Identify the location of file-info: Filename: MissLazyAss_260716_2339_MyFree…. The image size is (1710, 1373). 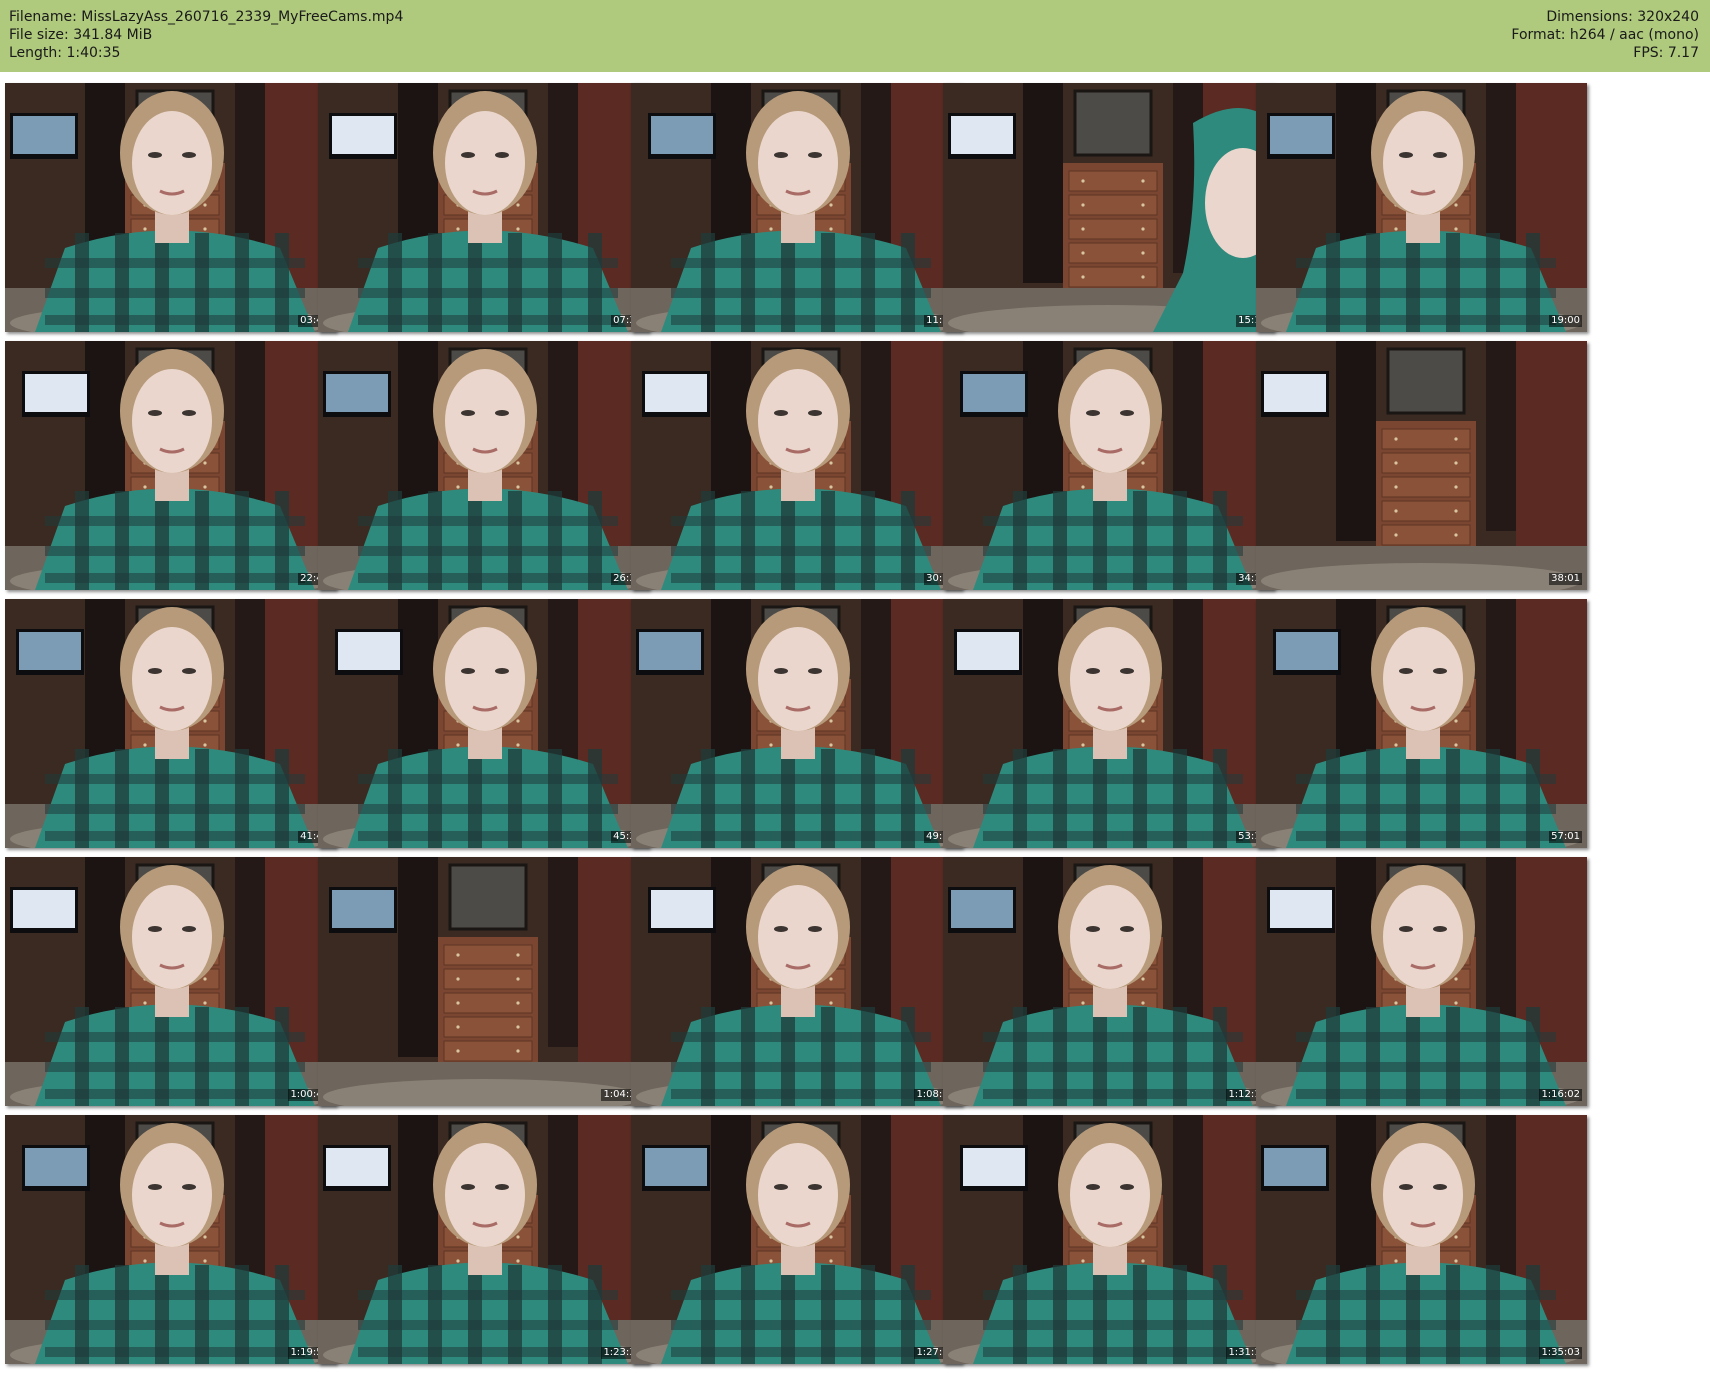
(206, 35).